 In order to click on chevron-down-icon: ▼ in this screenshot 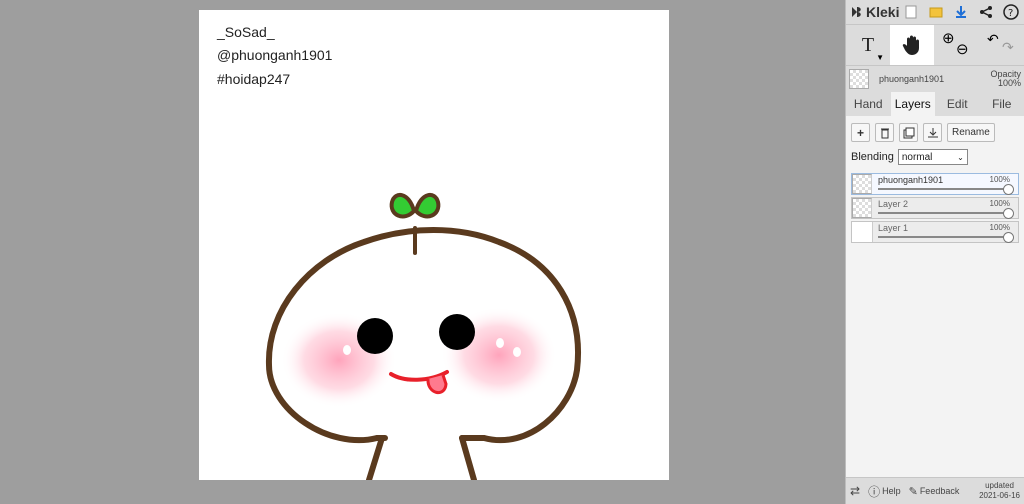, I will do `click(880, 57)`.